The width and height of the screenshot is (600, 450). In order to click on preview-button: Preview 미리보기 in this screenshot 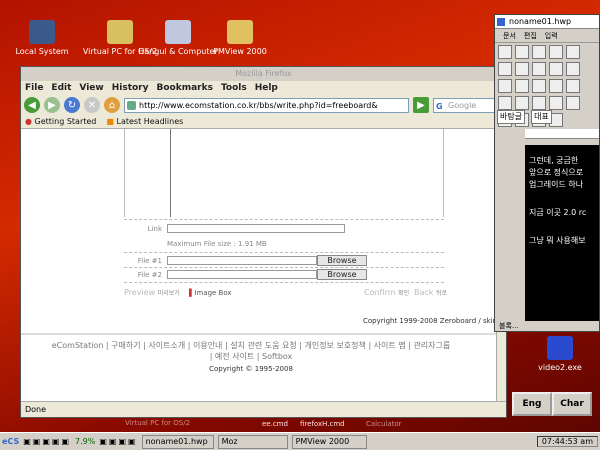, I will do `click(152, 292)`.